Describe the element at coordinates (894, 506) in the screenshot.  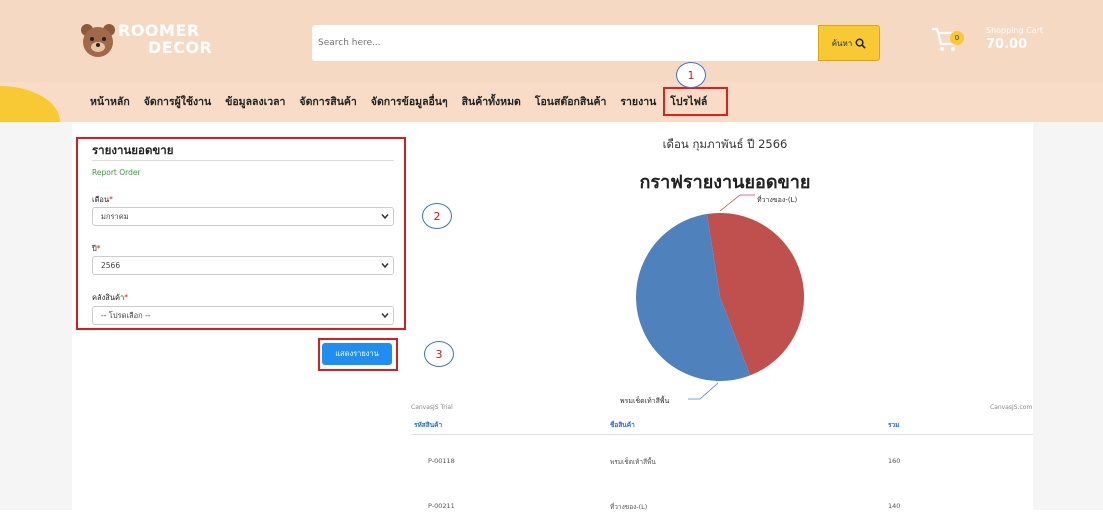
I see `table-cell-total: 140` at that location.